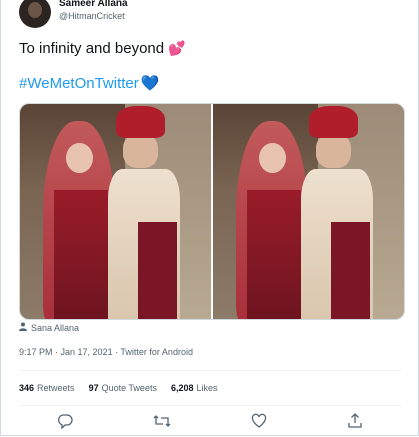 The height and width of the screenshot is (437, 419). I want to click on quotes-stat: 97 Quote Tweets, so click(123, 388).